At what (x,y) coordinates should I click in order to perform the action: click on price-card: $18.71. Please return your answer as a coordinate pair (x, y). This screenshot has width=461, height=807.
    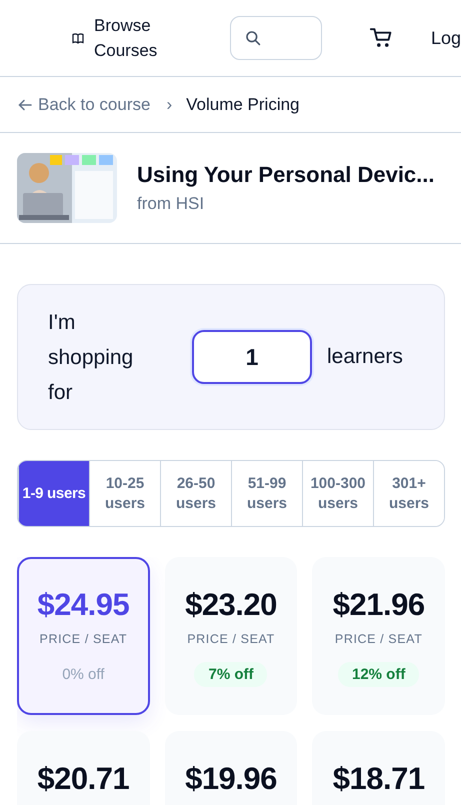
    Looking at the image, I should click on (378, 768).